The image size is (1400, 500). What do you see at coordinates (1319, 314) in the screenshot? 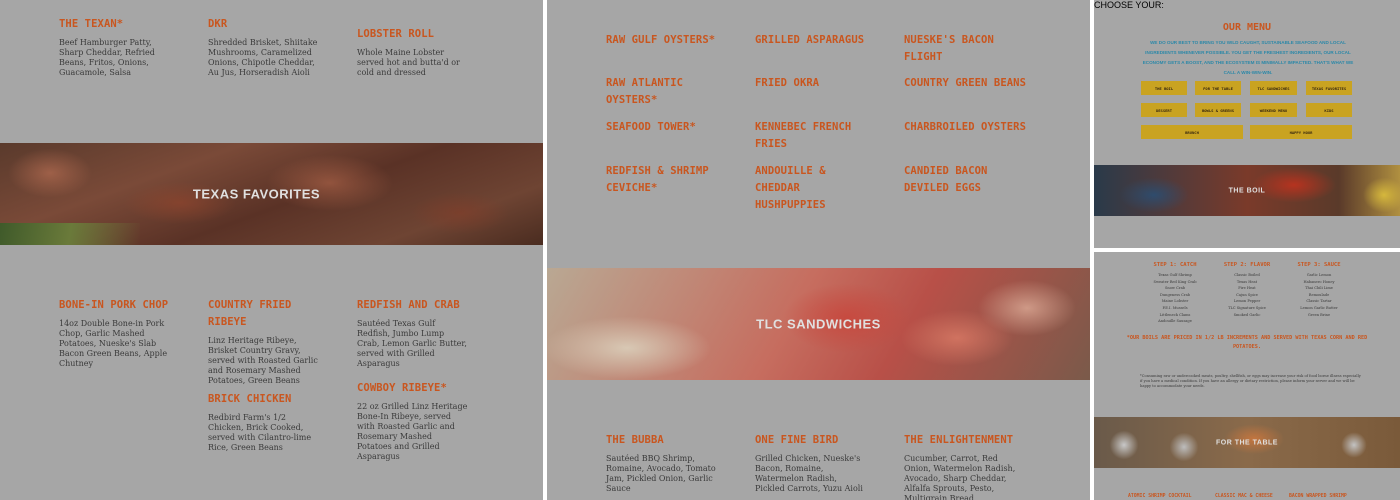
I see `step-option: Green Brine` at bounding box center [1319, 314].